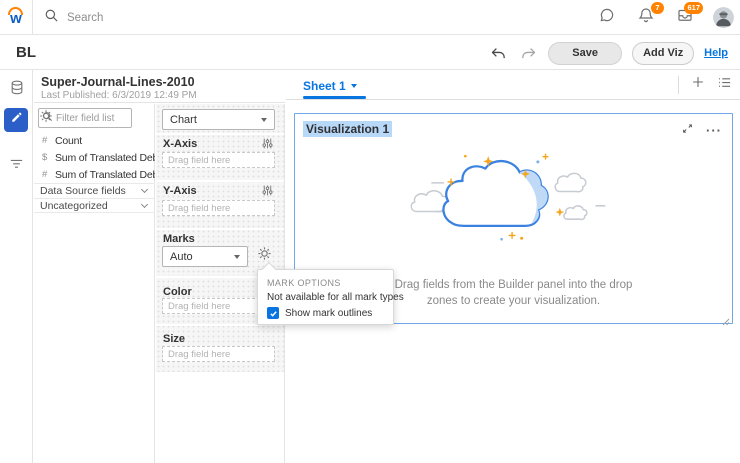 Image resolution: width=740 pixels, height=463 pixels. I want to click on workday-logo: w, so click(16, 17).